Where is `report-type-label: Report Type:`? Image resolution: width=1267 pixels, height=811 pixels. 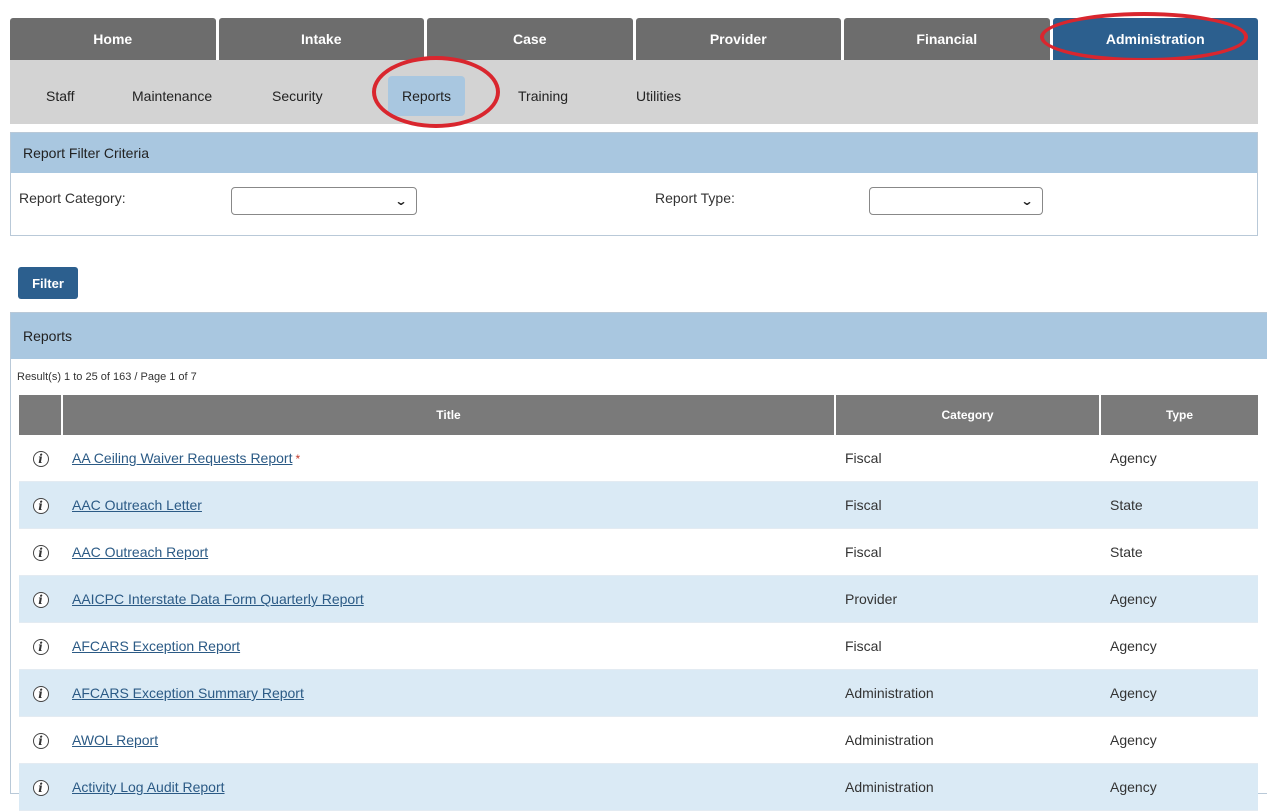 report-type-label: Report Type: is located at coordinates (695, 198).